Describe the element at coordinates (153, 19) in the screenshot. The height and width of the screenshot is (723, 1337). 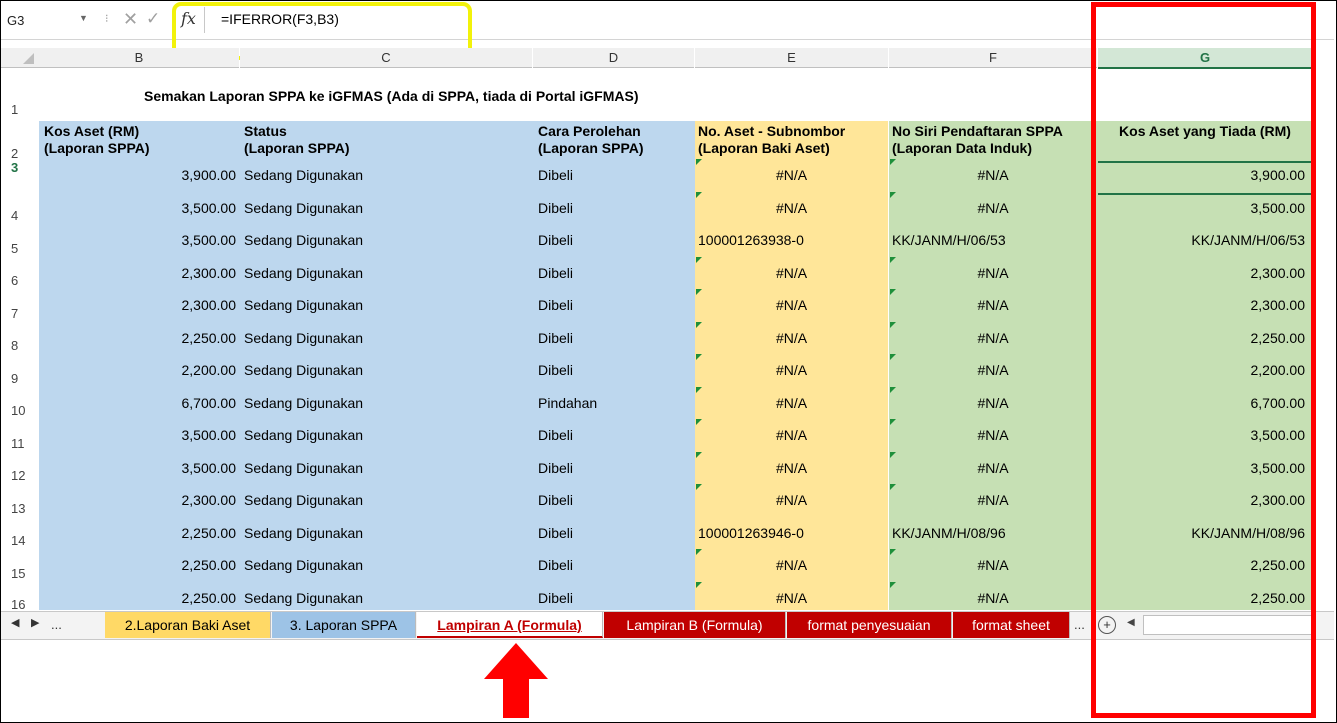
I see `enter-icon: ✓` at that location.